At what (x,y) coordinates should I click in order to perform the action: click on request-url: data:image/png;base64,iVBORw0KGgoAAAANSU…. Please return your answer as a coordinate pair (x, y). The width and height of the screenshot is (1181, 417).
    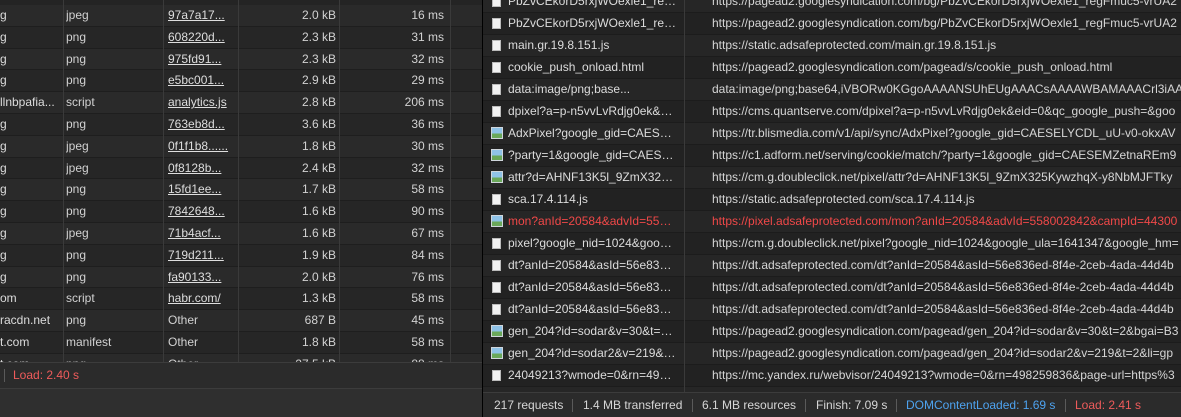
    Looking at the image, I should click on (946, 89).